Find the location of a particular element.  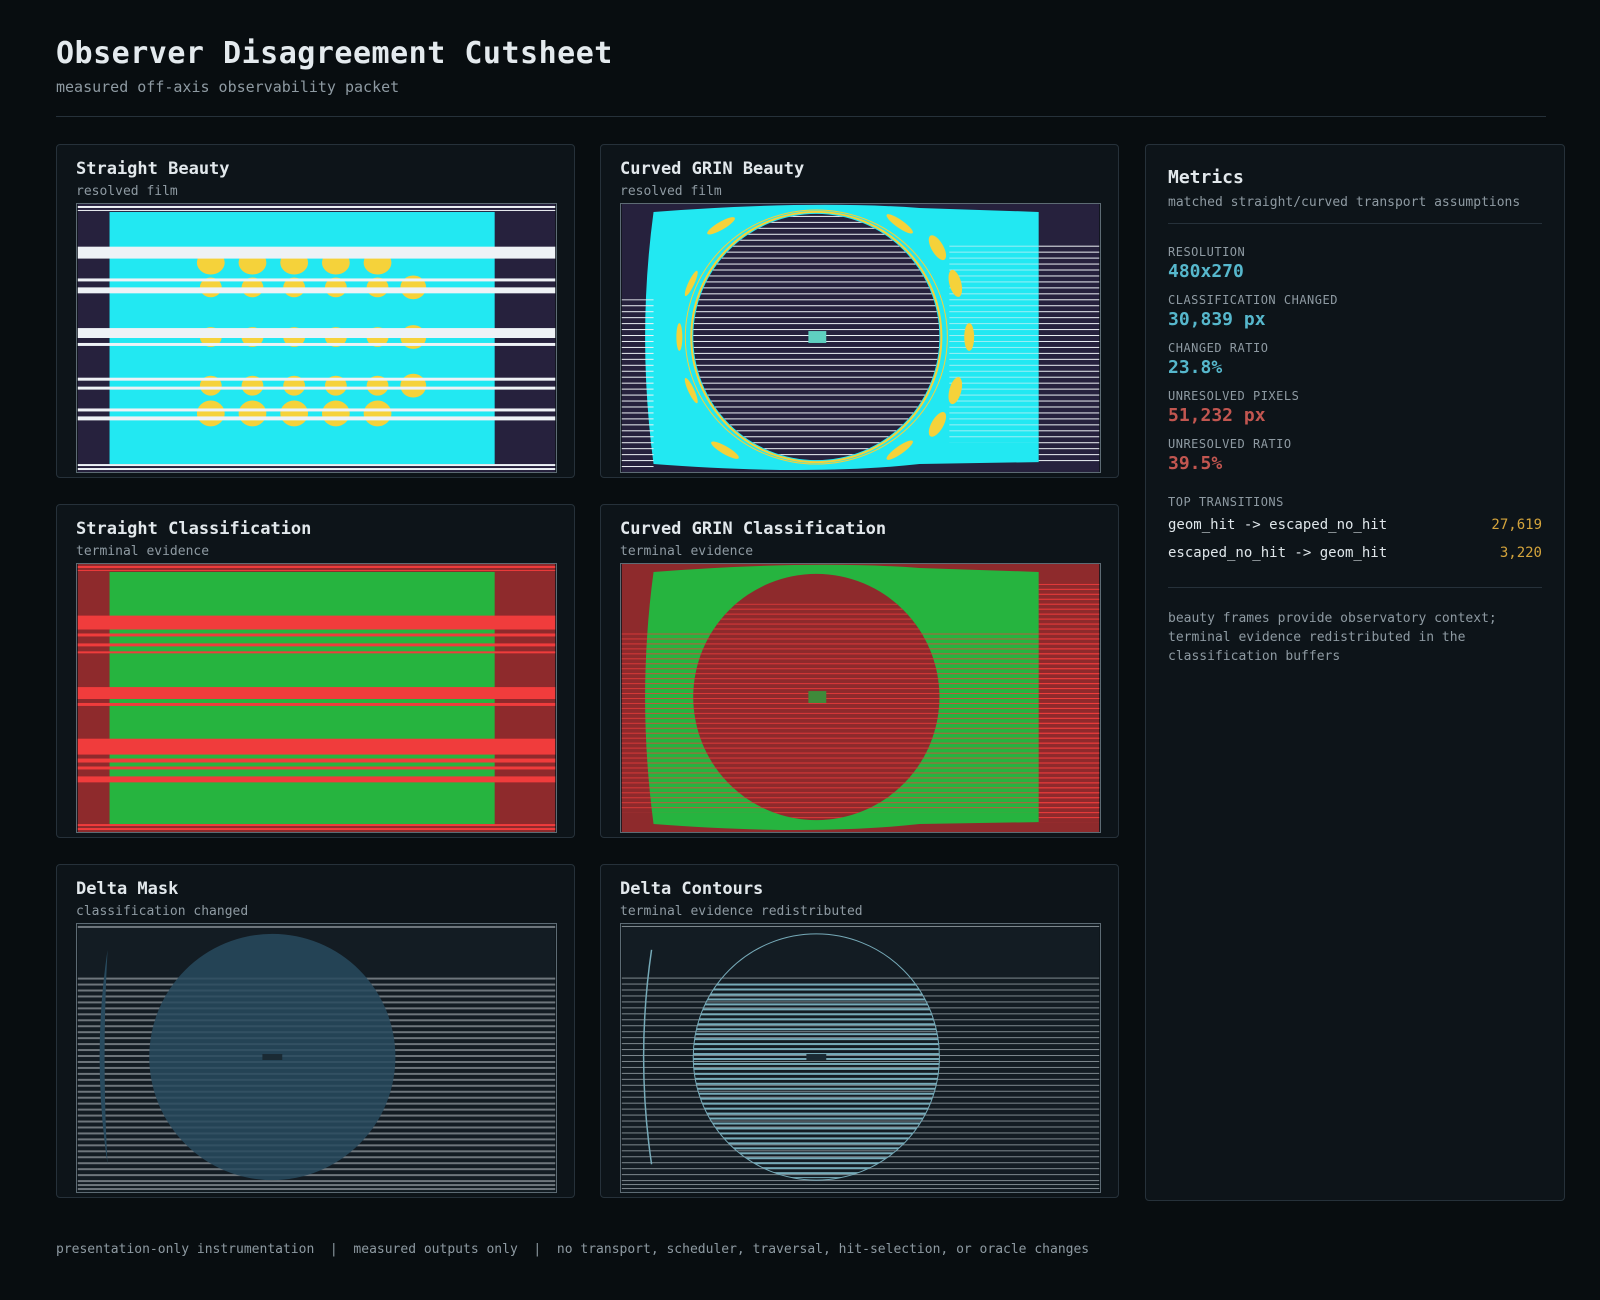

delta-mask-image is located at coordinates (316, 1058).